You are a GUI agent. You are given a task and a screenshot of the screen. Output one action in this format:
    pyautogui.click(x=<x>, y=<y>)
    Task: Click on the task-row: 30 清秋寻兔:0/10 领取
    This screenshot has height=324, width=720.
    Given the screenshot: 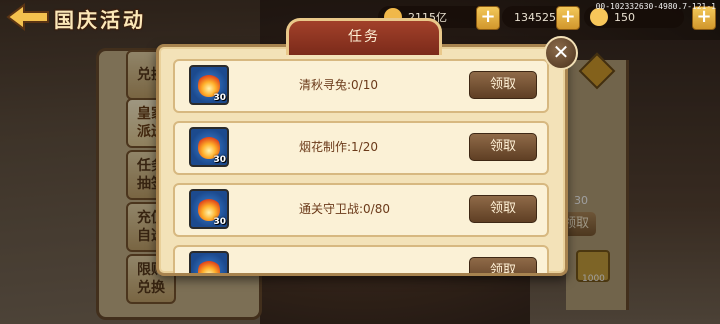 What is the action you would take?
    pyautogui.click(x=361, y=86)
    